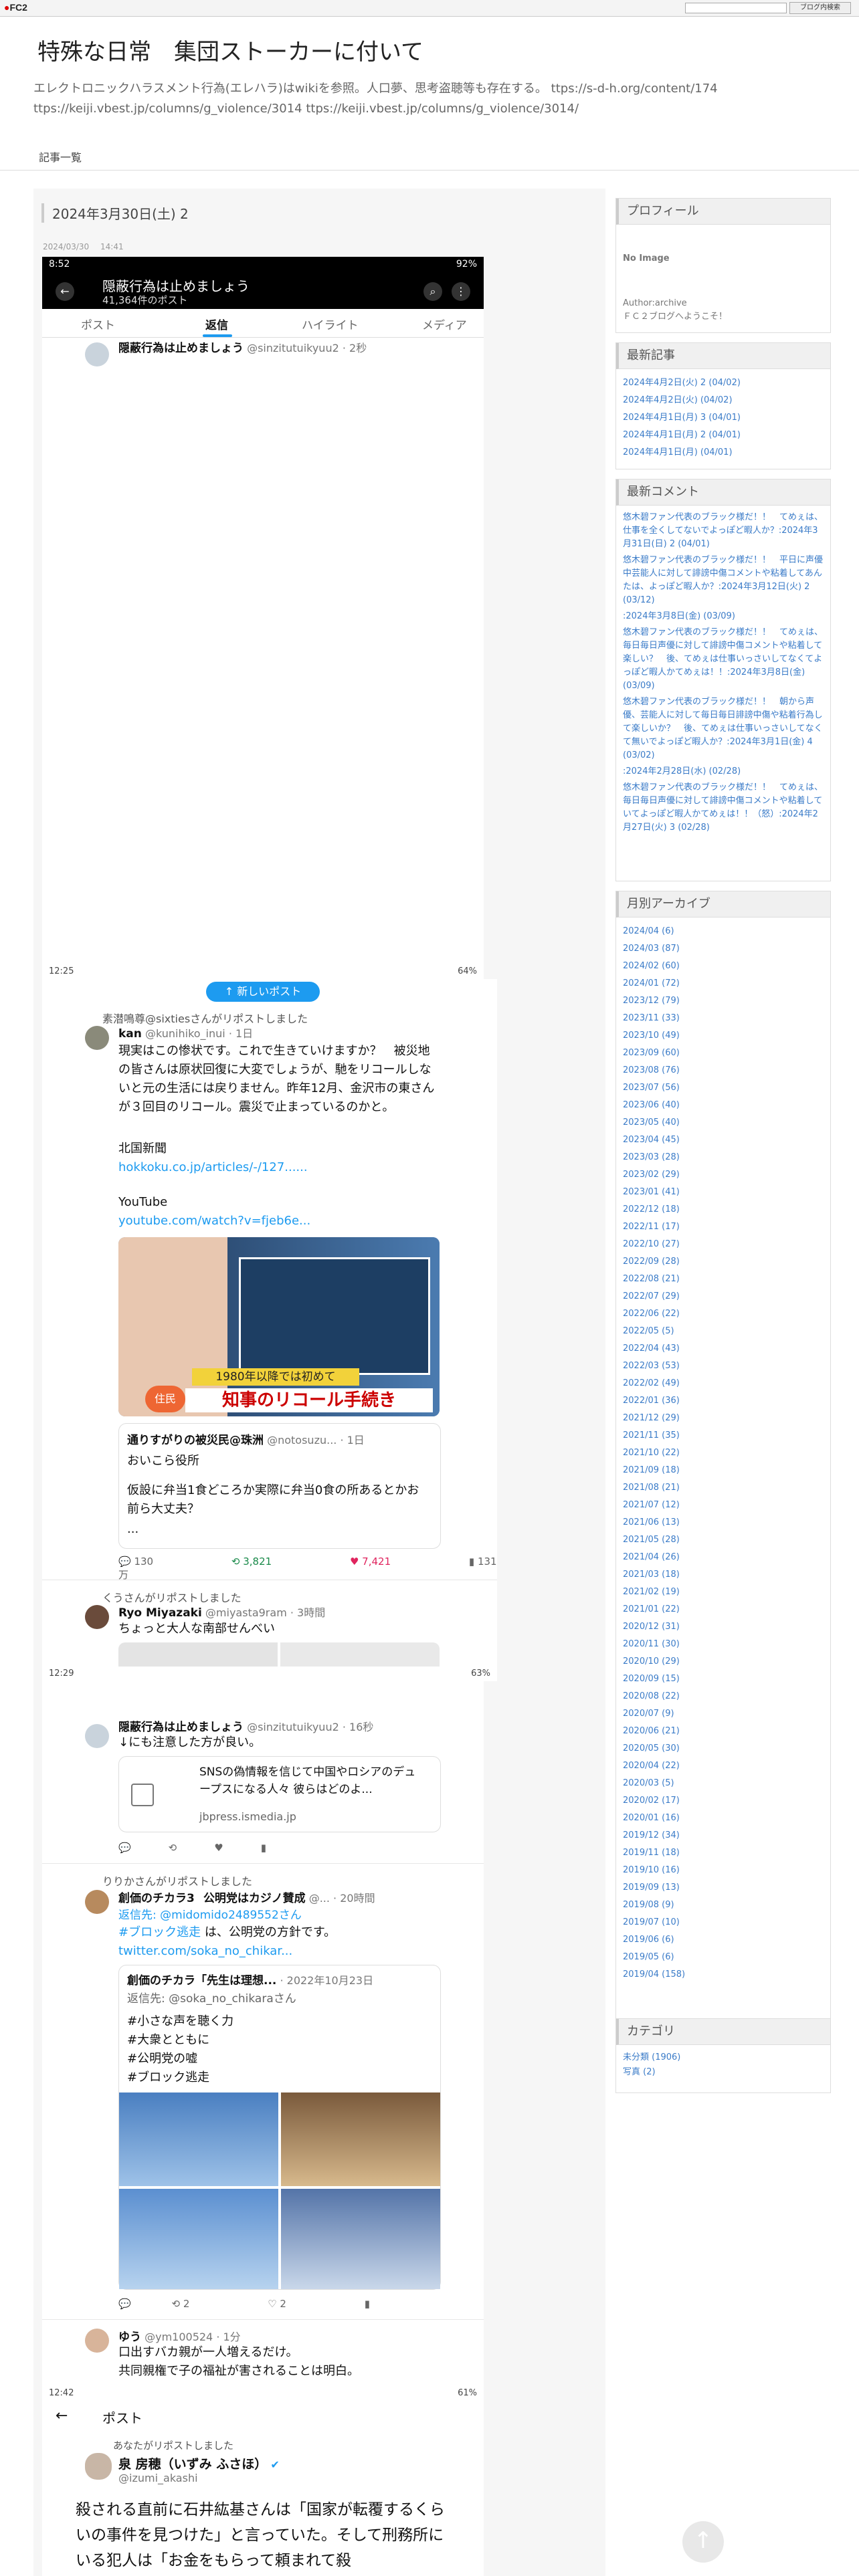 Image resolution: width=859 pixels, height=2576 pixels. What do you see at coordinates (651, 1470) in the screenshot?
I see `archive-link: 2021/09 (18)` at bounding box center [651, 1470].